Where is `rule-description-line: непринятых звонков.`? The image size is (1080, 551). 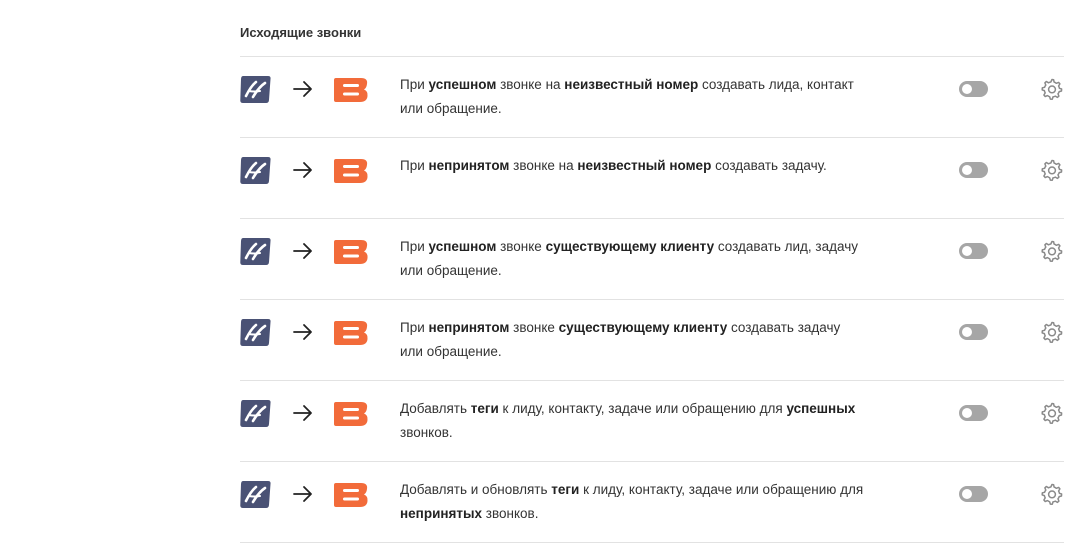
rule-description-line: непринятых звонков. is located at coordinates (650, 514).